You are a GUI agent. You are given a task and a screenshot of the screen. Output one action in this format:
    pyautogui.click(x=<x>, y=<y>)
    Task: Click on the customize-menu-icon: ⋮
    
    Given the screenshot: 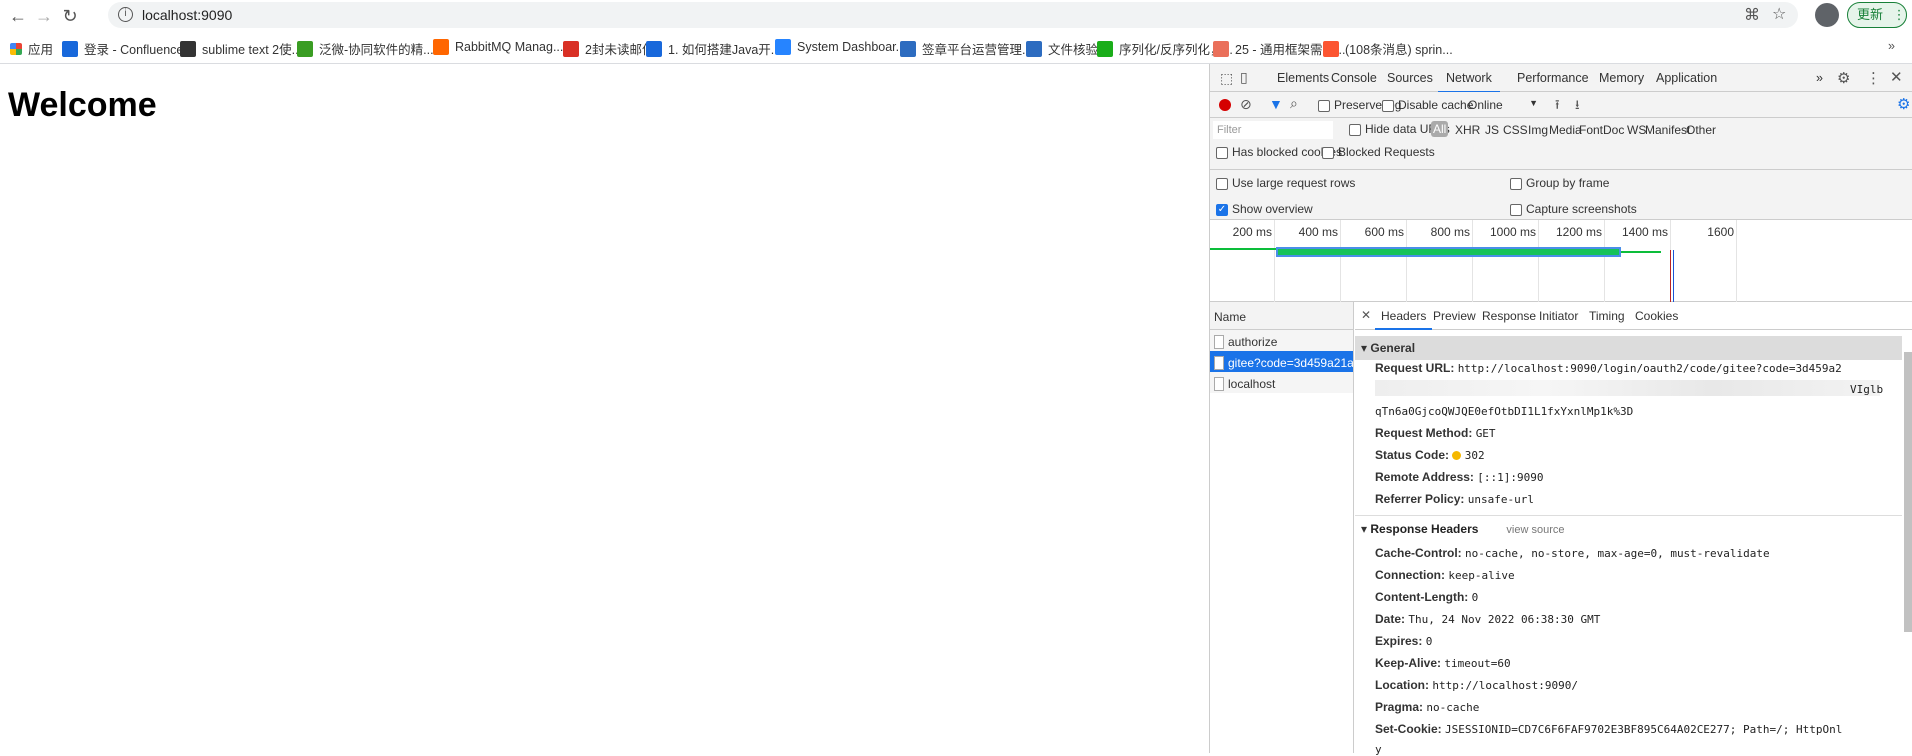 What is the action you would take?
    pyautogui.click(x=1873, y=78)
    